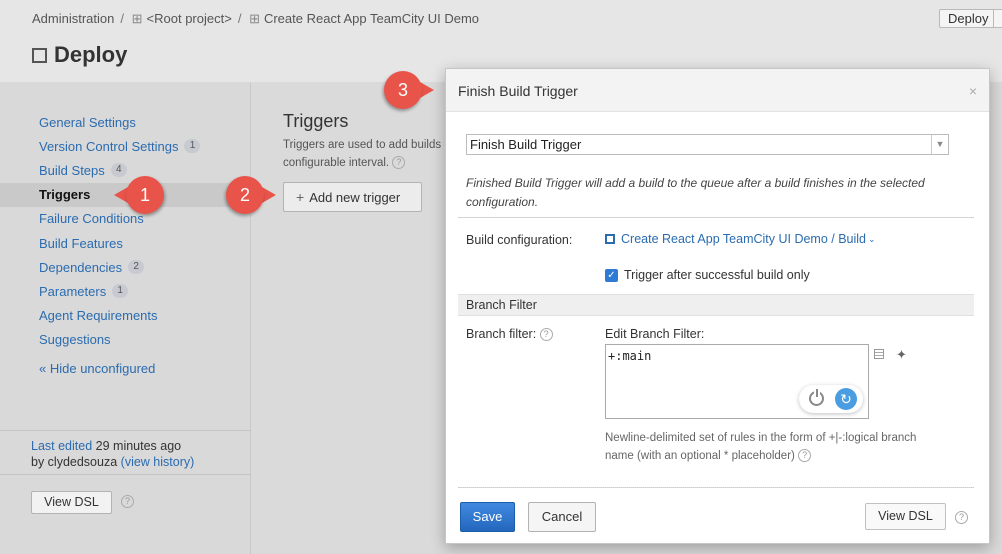  Describe the element at coordinates (879, 354) in the screenshot. I see `list-icon` at that location.